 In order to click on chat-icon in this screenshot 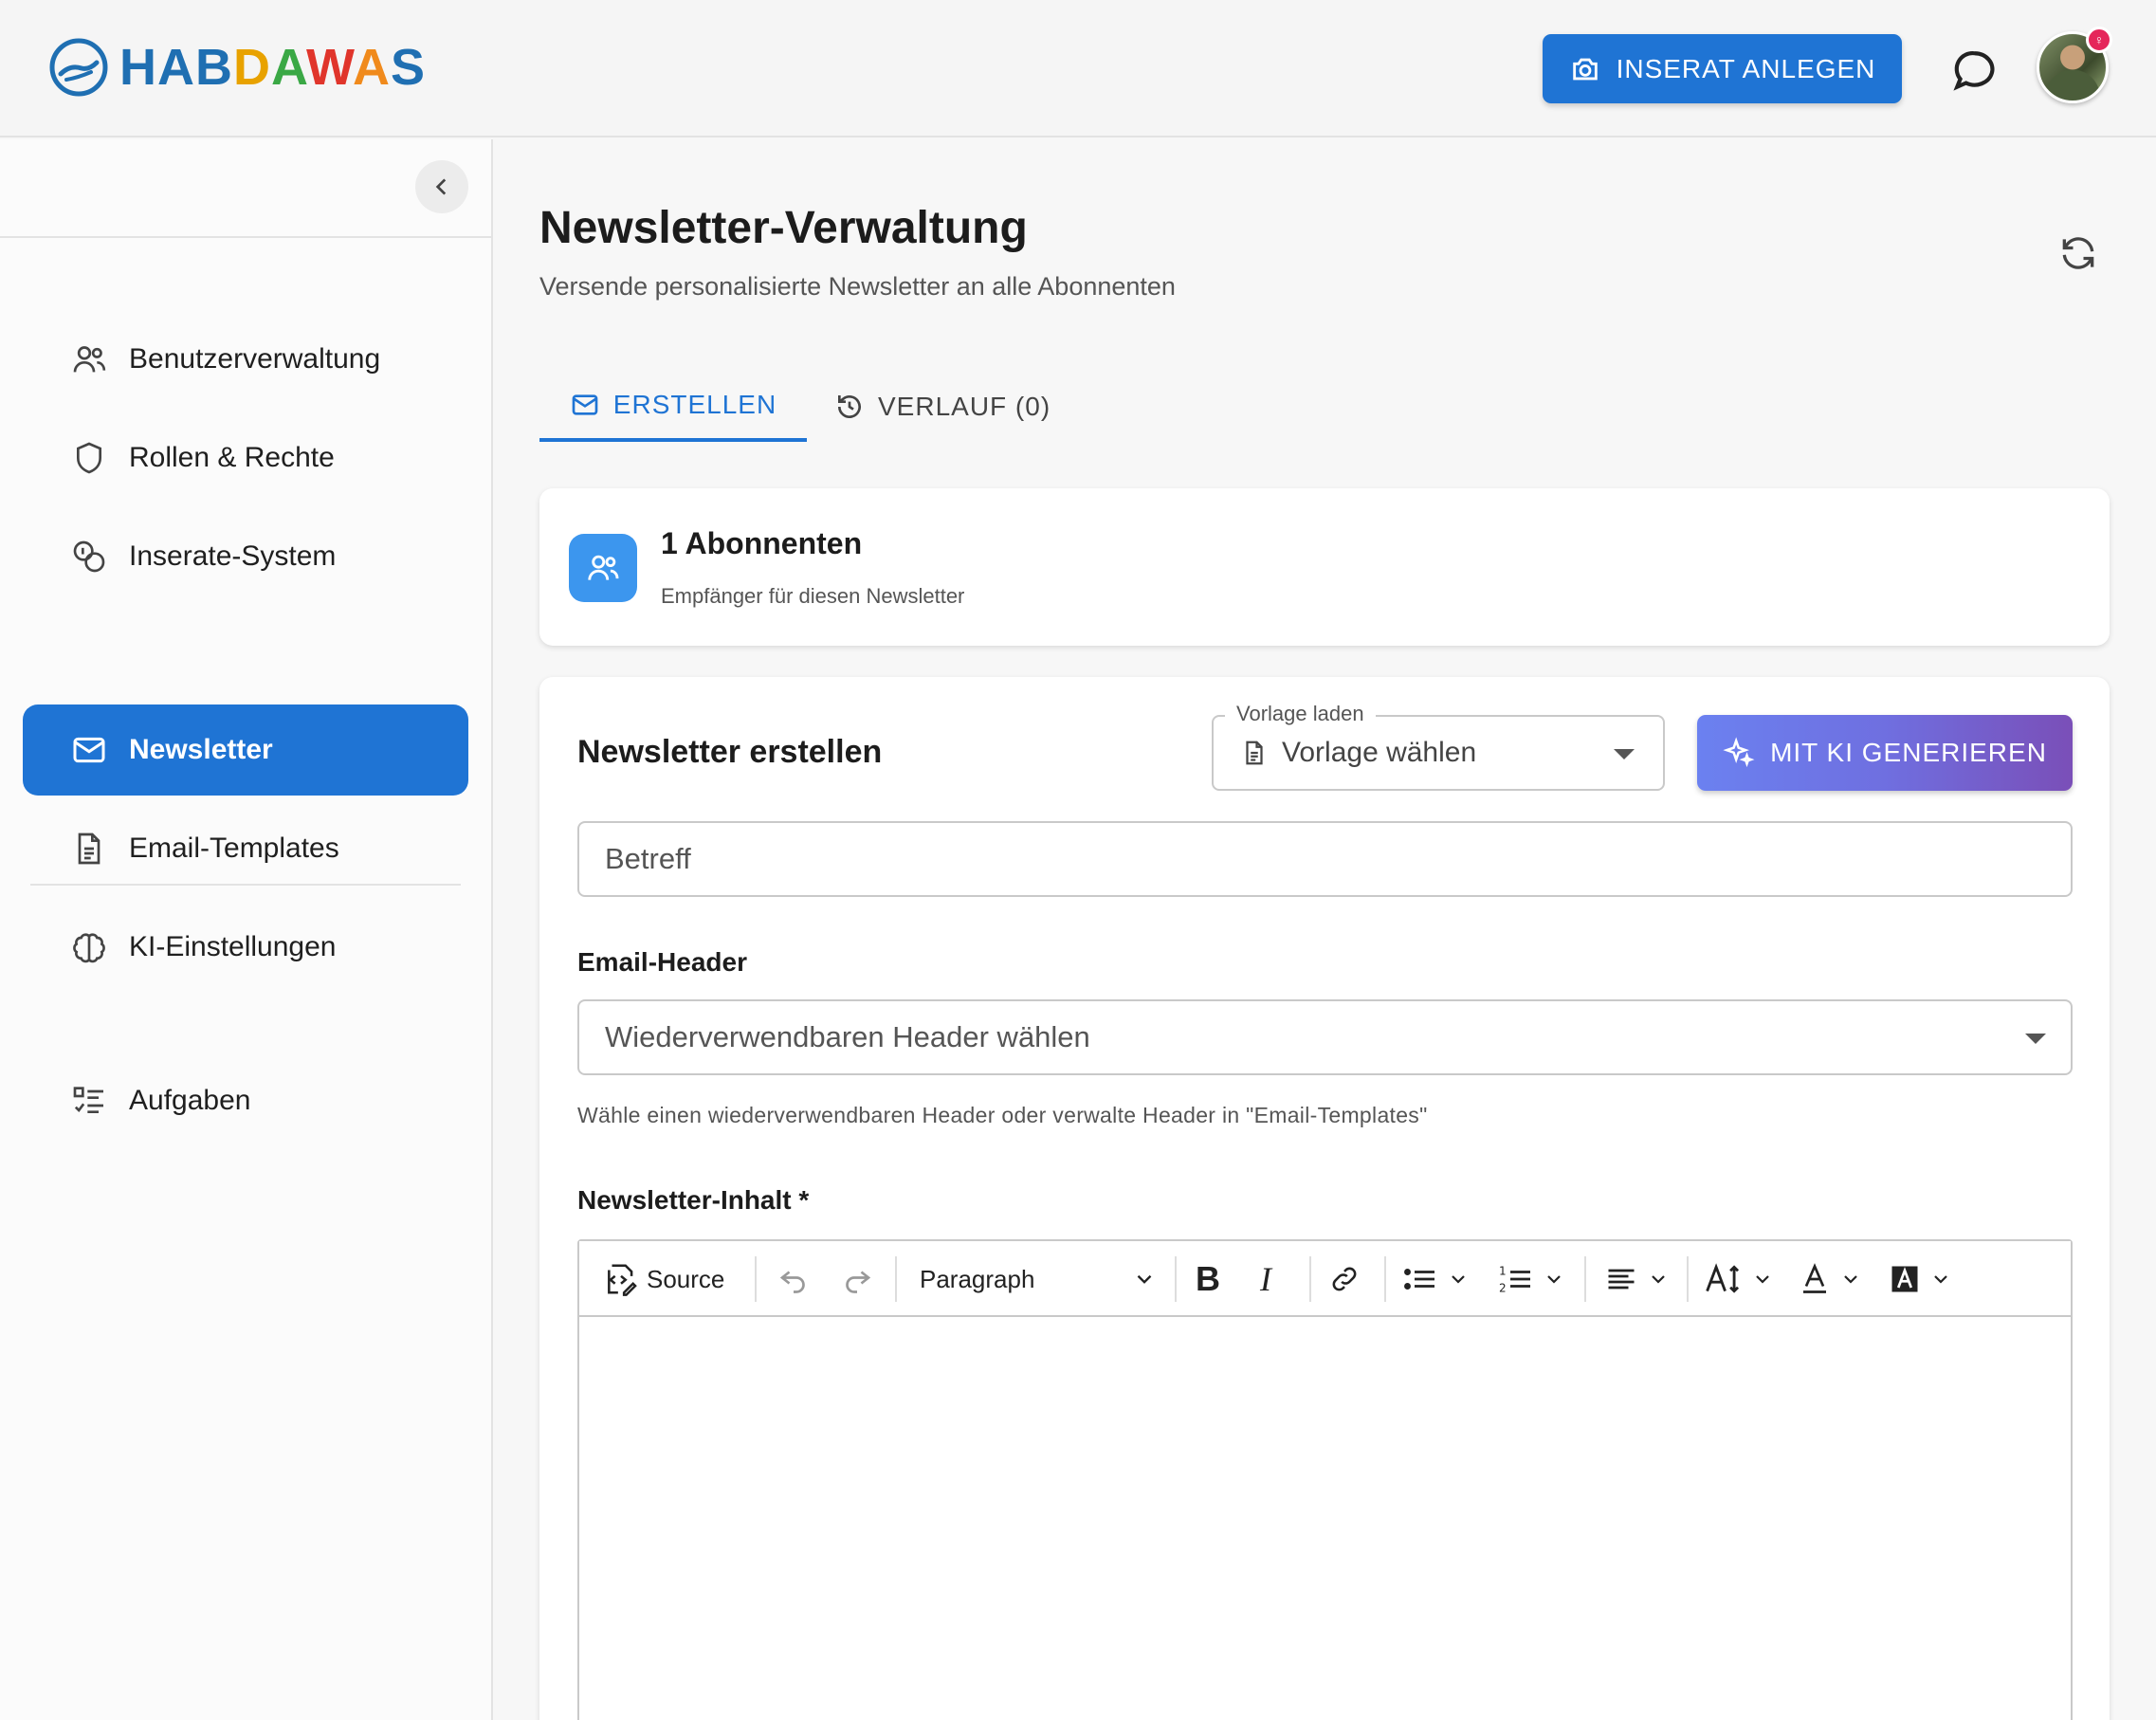, I will do `click(1975, 71)`.